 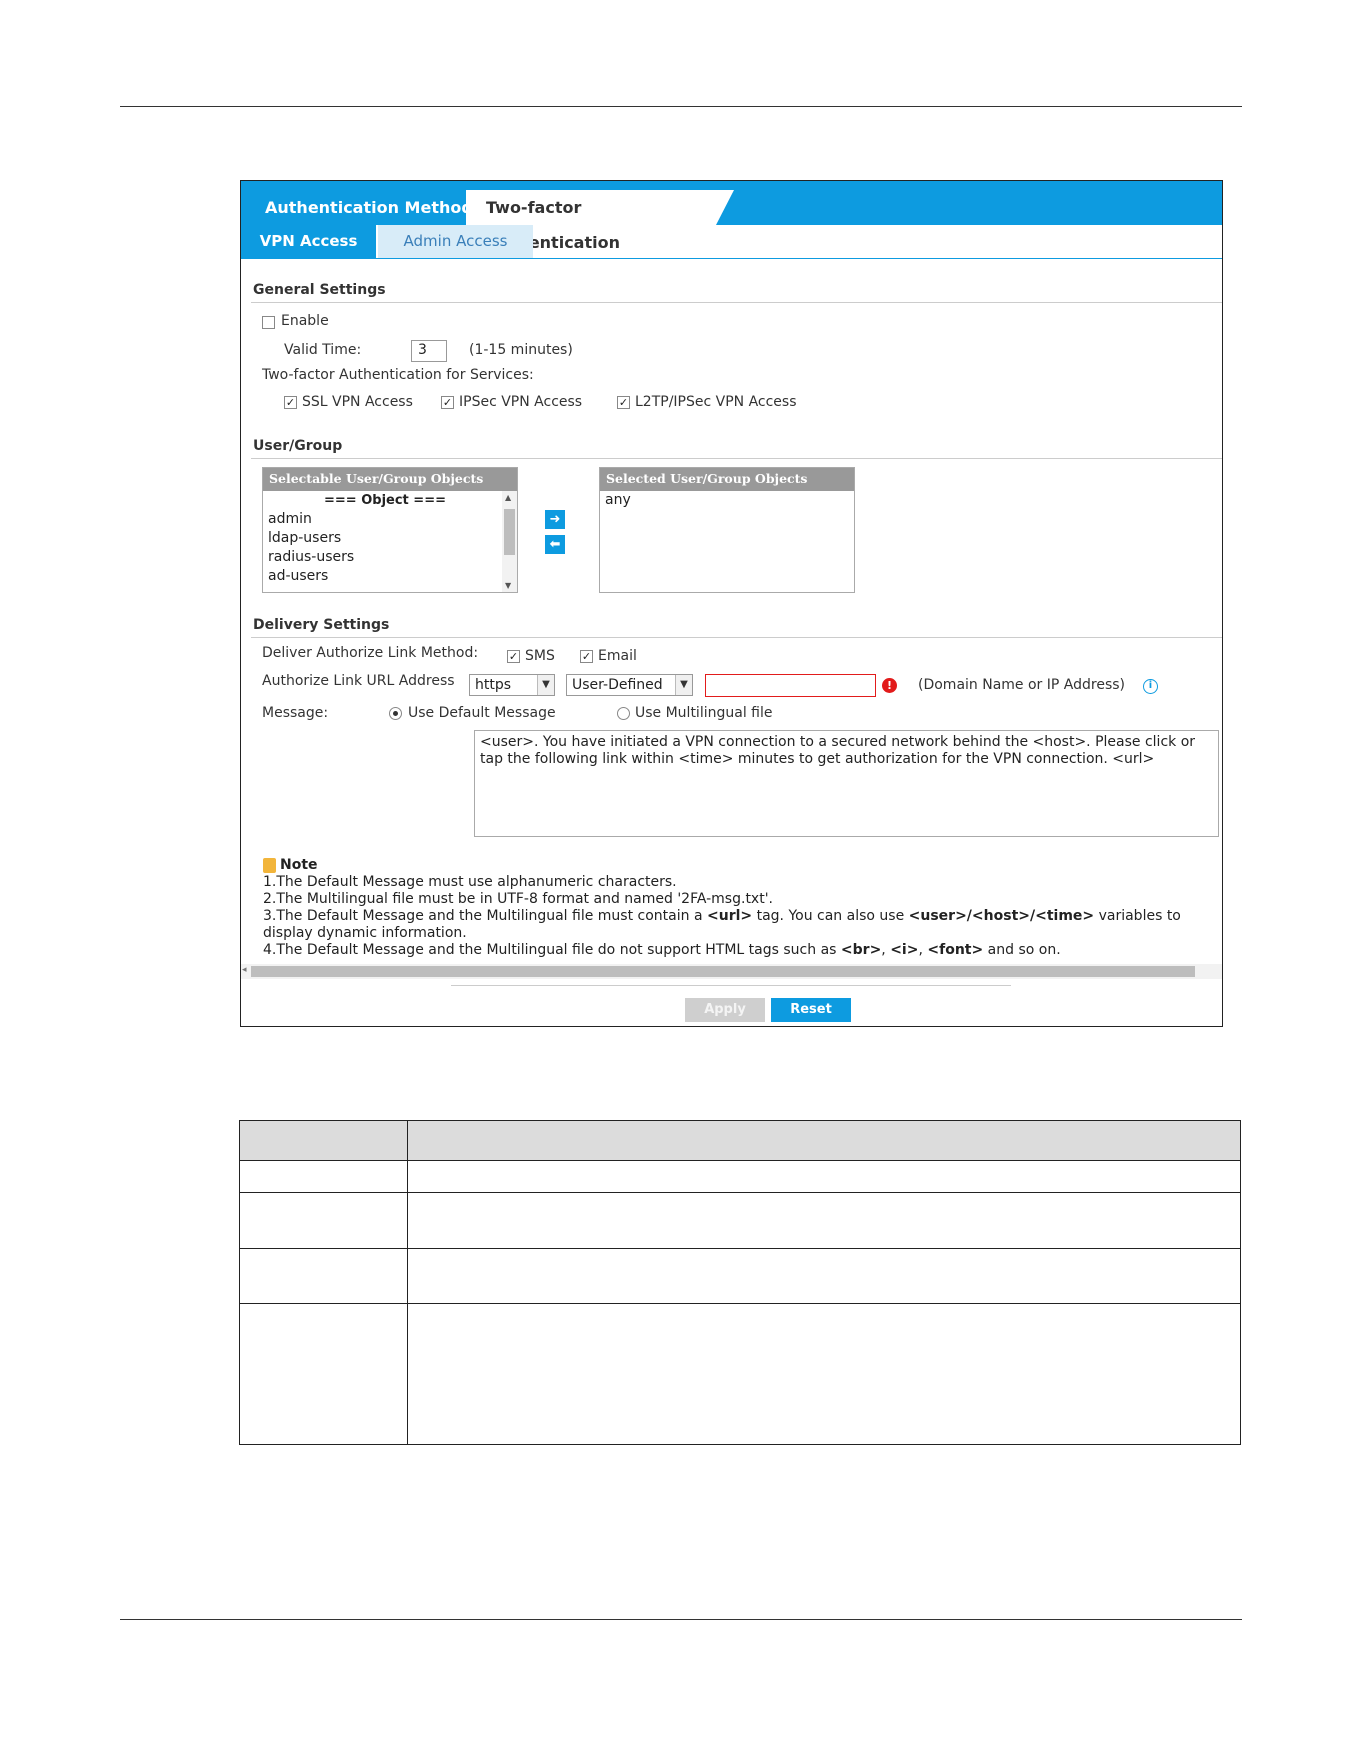 I want to click on scroll-up-icon: ▲, so click(x=508, y=497).